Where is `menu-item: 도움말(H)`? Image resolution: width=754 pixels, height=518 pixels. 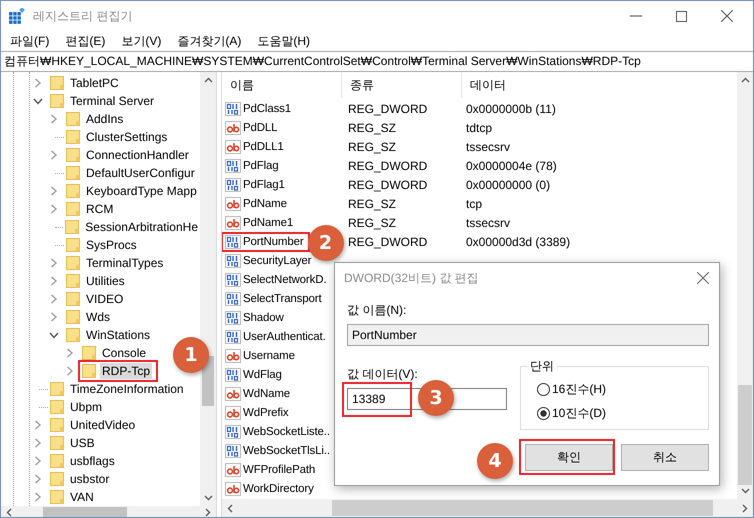 menu-item: 도움말(H) is located at coordinates (283, 41).